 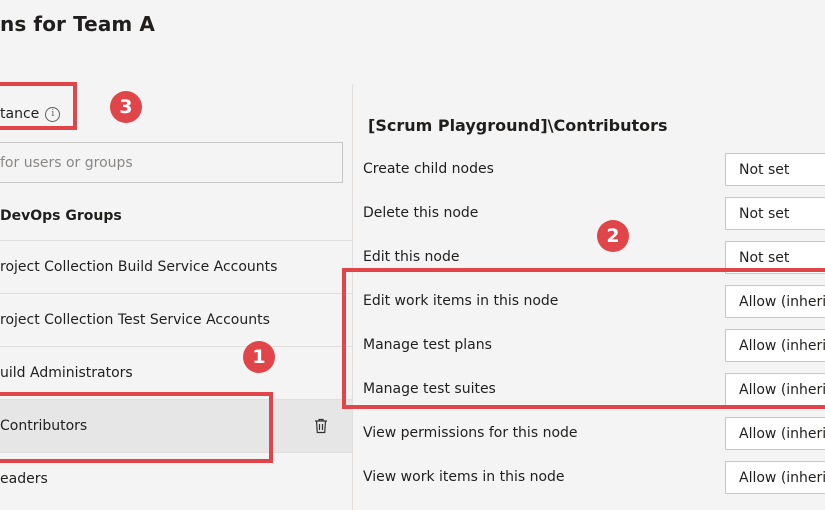 I want to click on group-item-label: eaders, so click(x=24, y=479).